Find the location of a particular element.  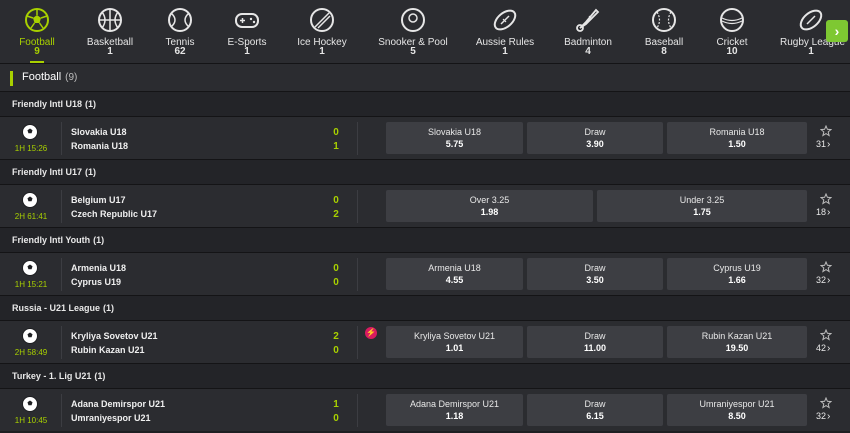

odds-button-away: Cyprus U19 1.66 is located at coordinates (737, 274).